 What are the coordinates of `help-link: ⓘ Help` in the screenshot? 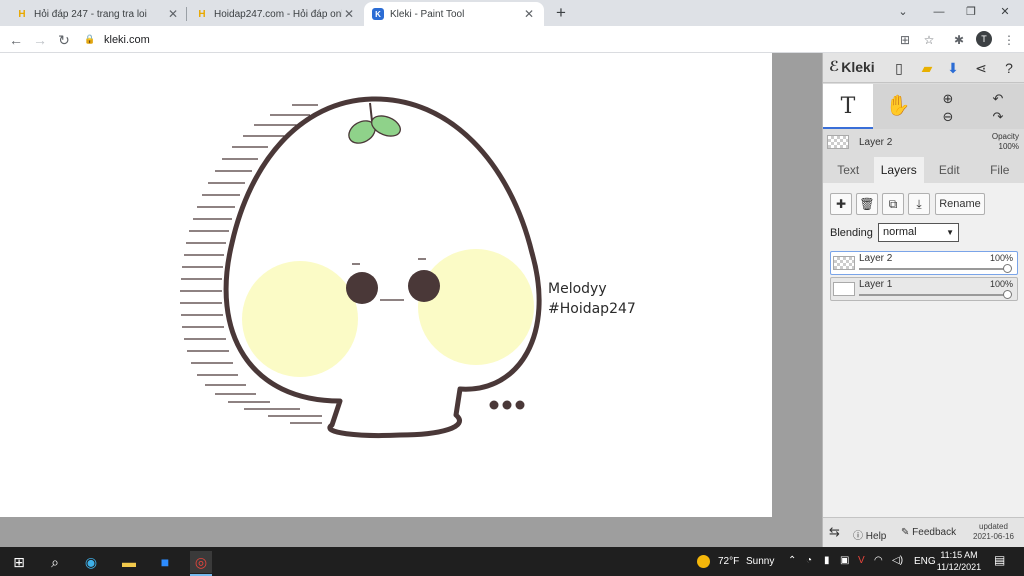 It's located at (869, 534).